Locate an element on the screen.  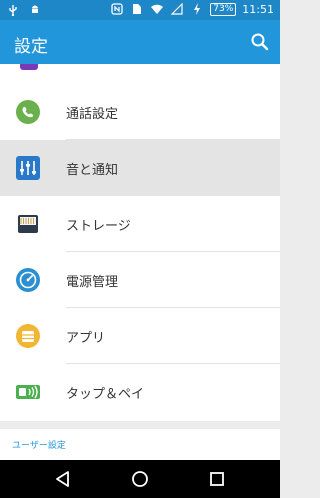
settings-item-call: 通話設定 is located at coordinates (140, 112).